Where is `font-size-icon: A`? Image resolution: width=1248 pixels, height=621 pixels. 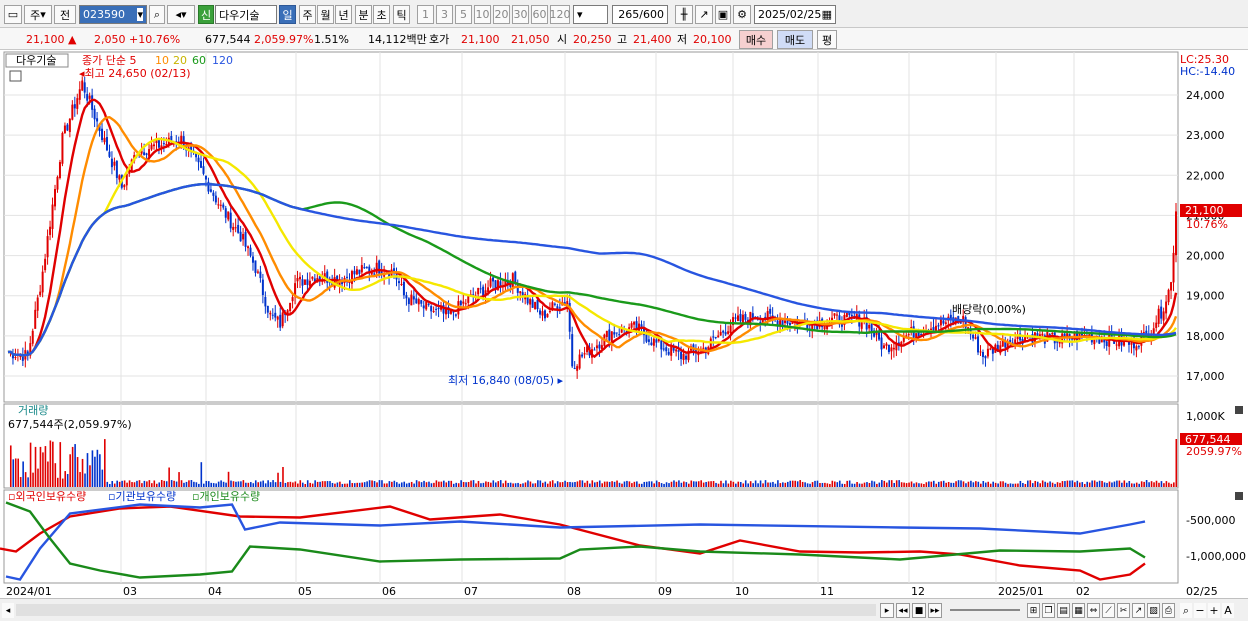 font-size-icon: A is located at coordinates (1228, 610).